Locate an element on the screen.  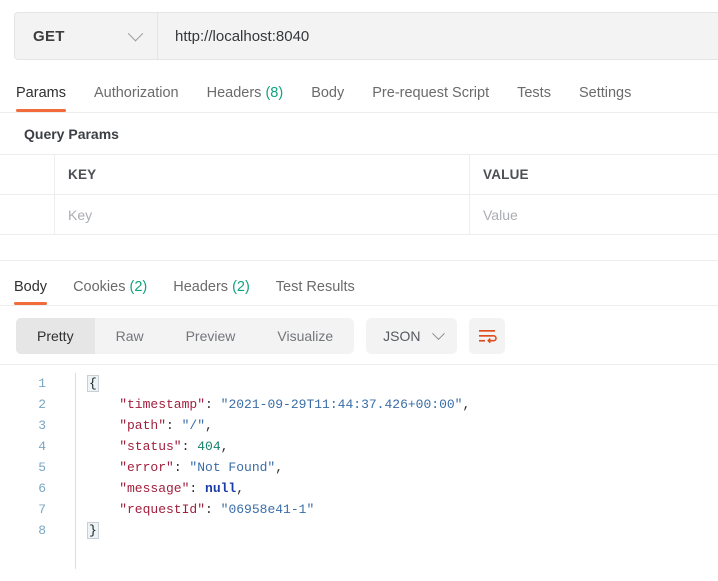
tab-tests: Tests is located at coordinates (534, 98).